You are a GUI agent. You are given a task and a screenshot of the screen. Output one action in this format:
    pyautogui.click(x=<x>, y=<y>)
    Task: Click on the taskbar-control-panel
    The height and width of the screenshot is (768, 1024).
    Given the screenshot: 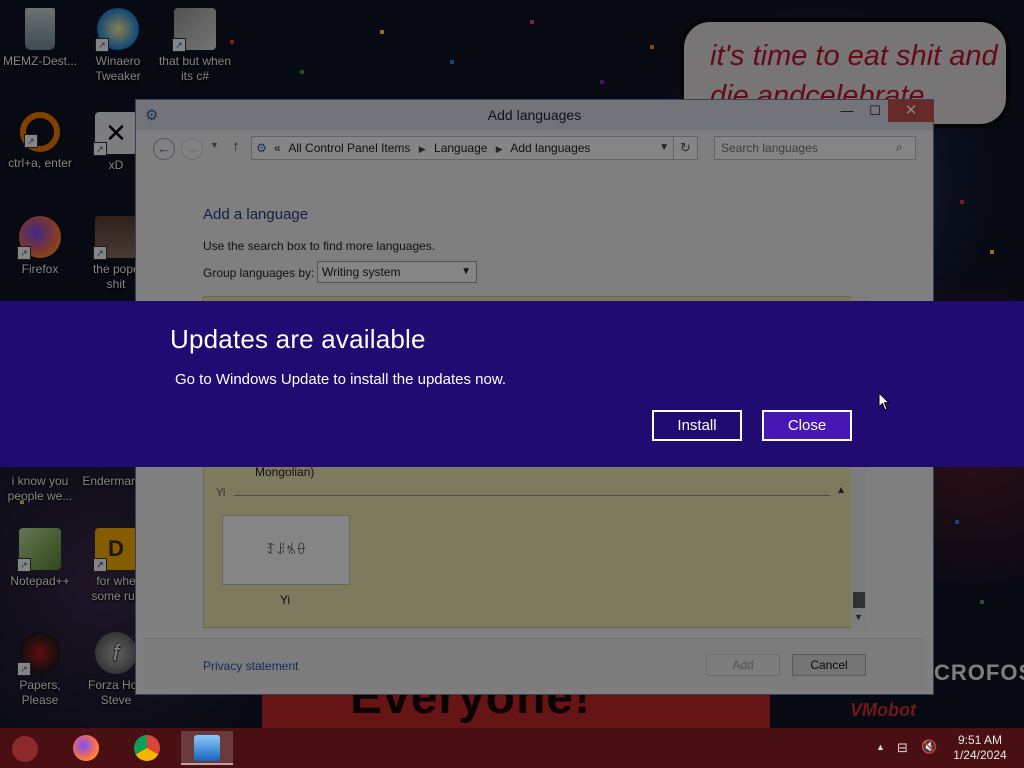 What is the action you would take?
    pyautogui.click(x=207, y=748)
    